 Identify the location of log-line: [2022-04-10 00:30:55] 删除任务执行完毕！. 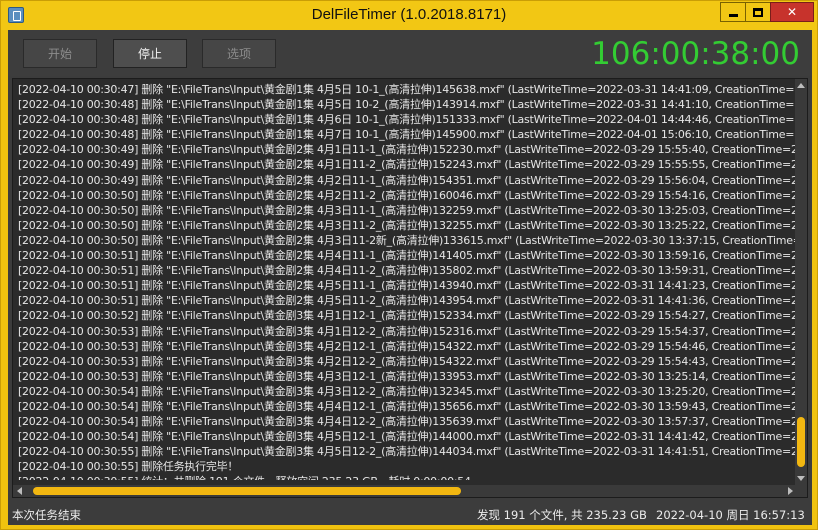
(128, 467).